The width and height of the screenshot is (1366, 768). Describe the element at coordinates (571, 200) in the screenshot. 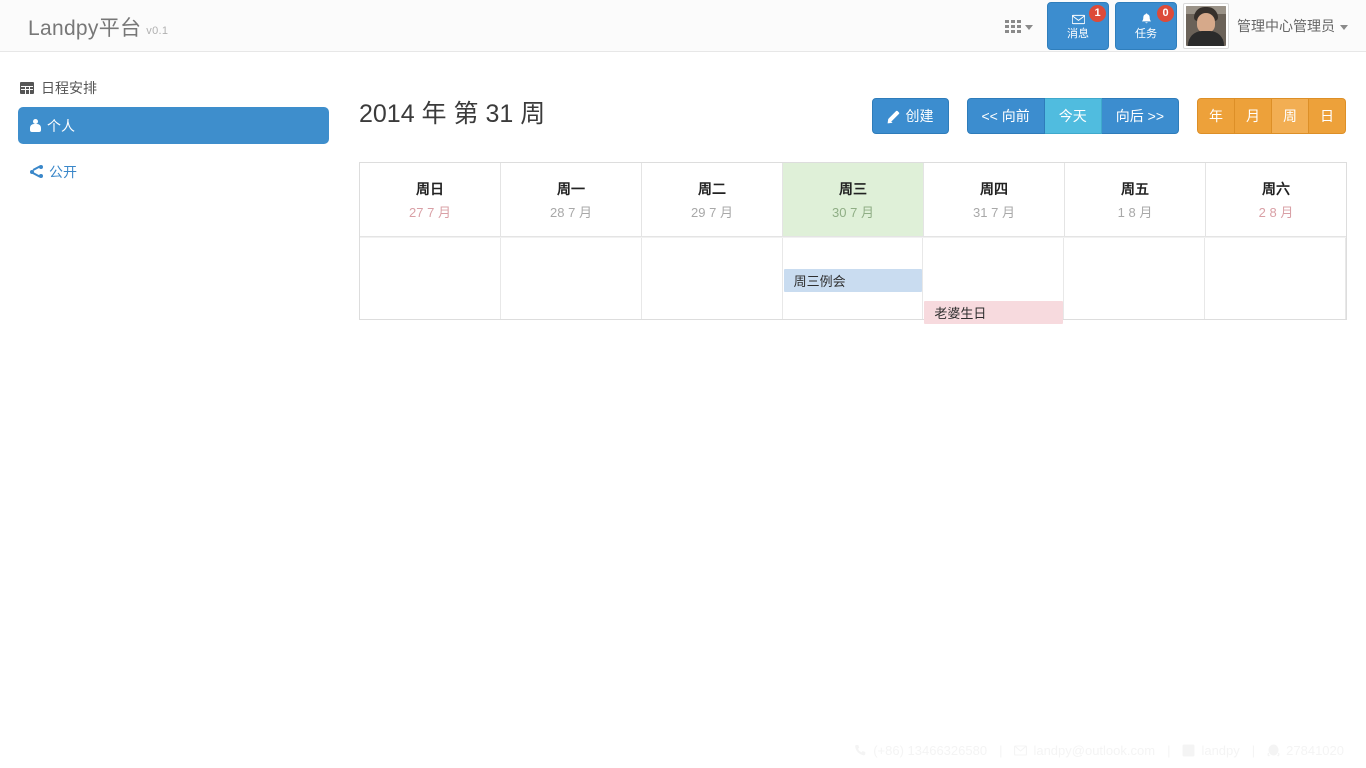

I see `calendar-day-header: 周一 28 7 月` at that location.